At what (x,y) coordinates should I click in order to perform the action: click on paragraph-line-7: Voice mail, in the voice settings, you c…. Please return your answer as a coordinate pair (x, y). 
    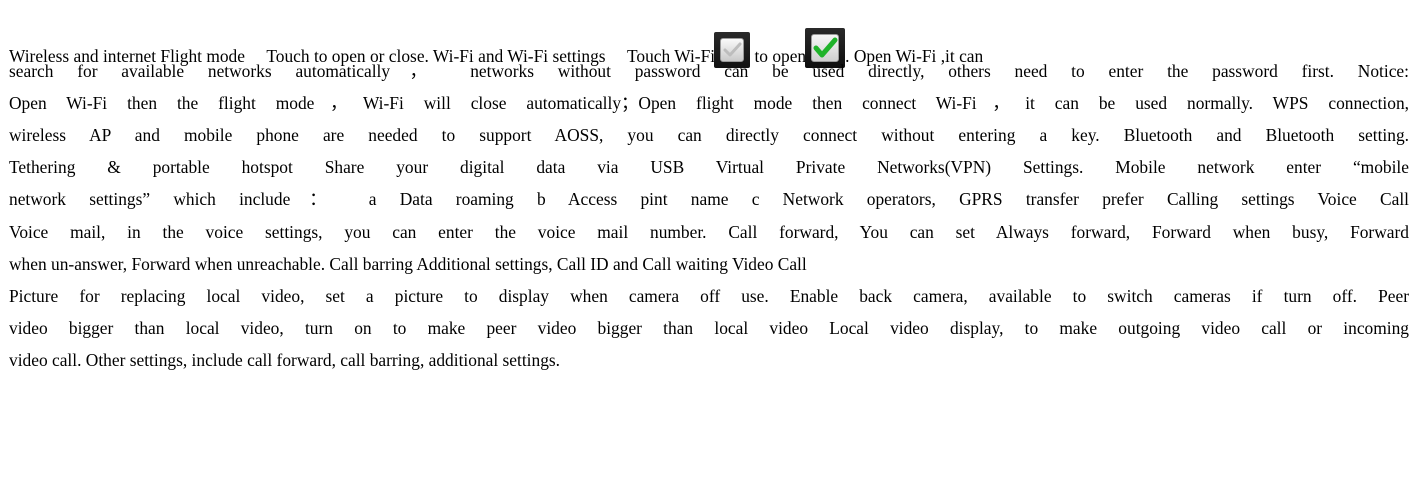
    Looking at the image, I should click on (709, 232).